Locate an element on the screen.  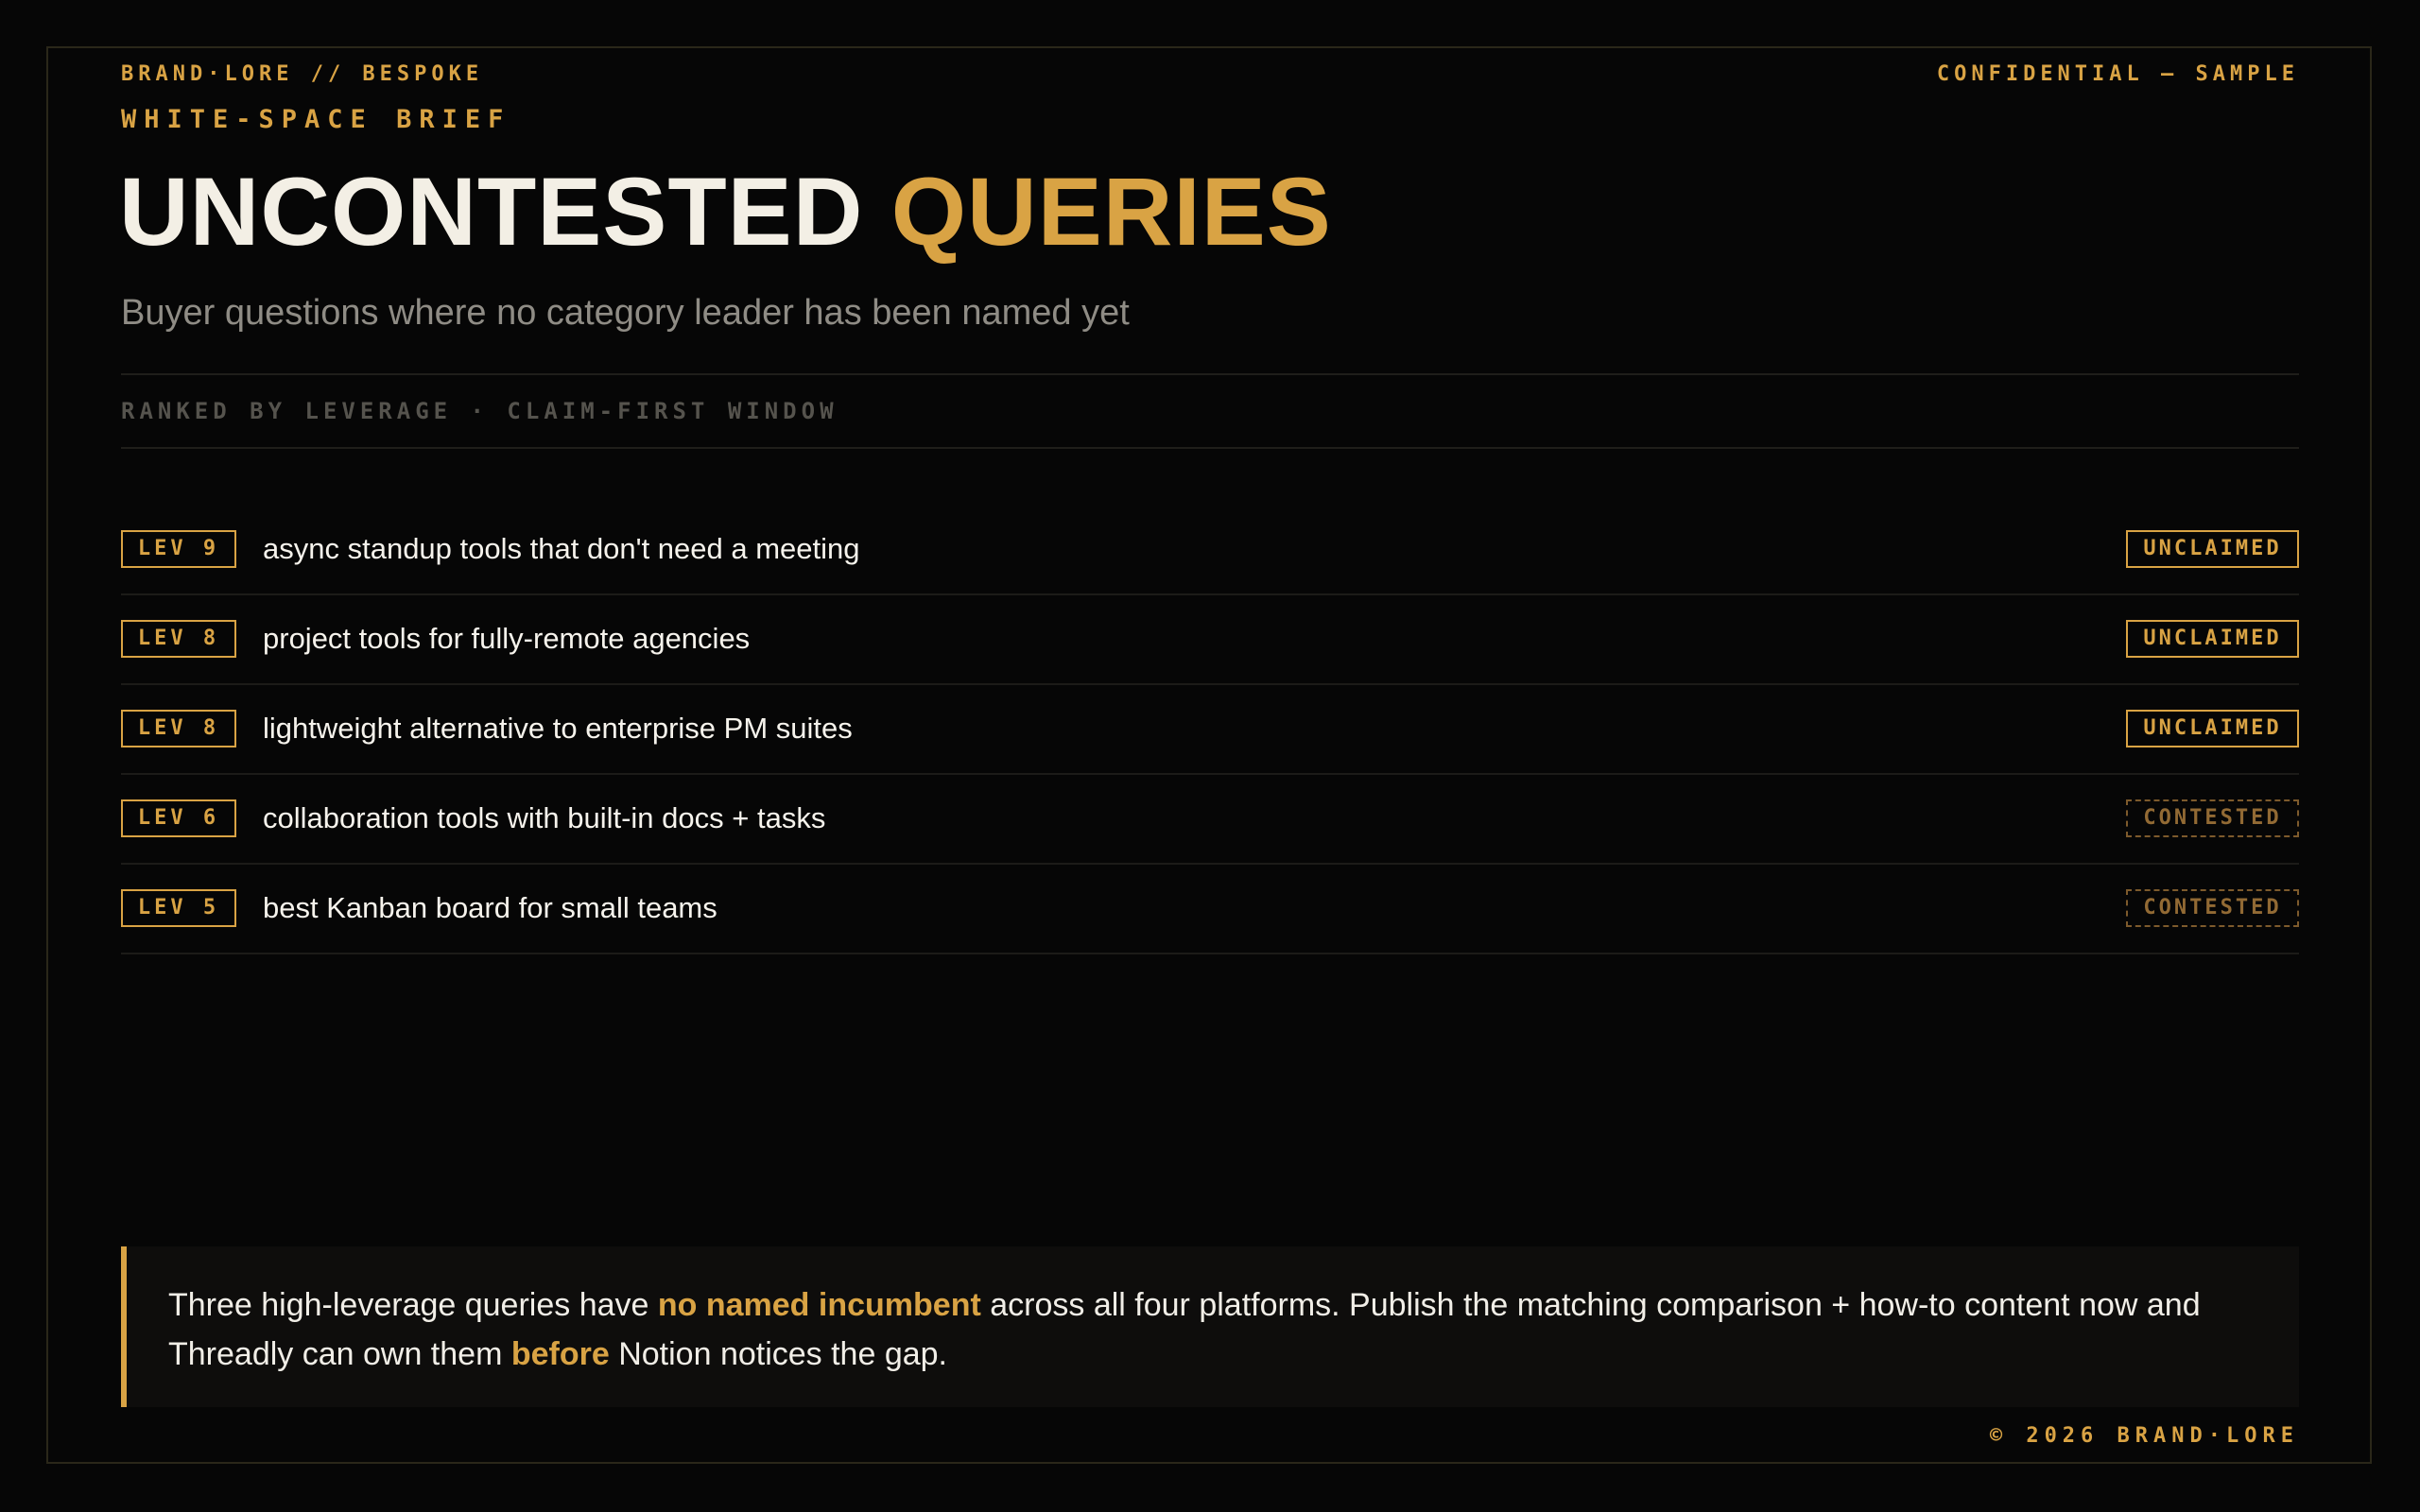
callout-highlight: before is located at coordinates (560, 1354).